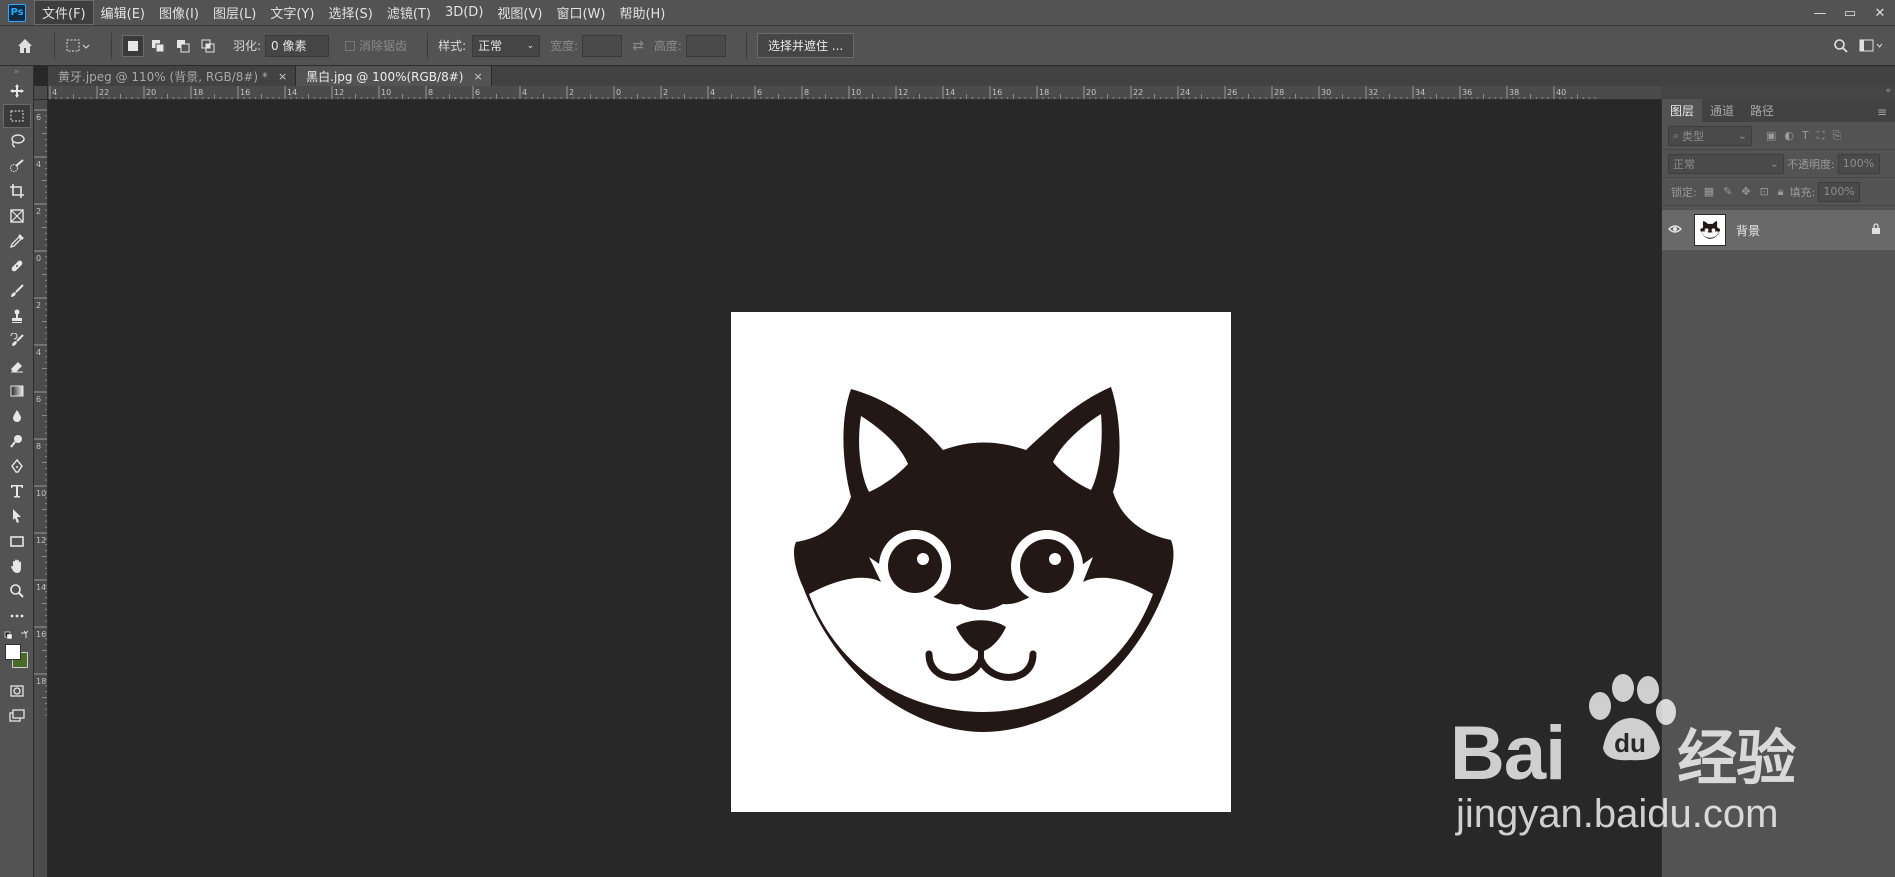 Image resolution: width=1895 pixels, height=877 pixels. I want to click on lasso-tool, so click(17, 141).